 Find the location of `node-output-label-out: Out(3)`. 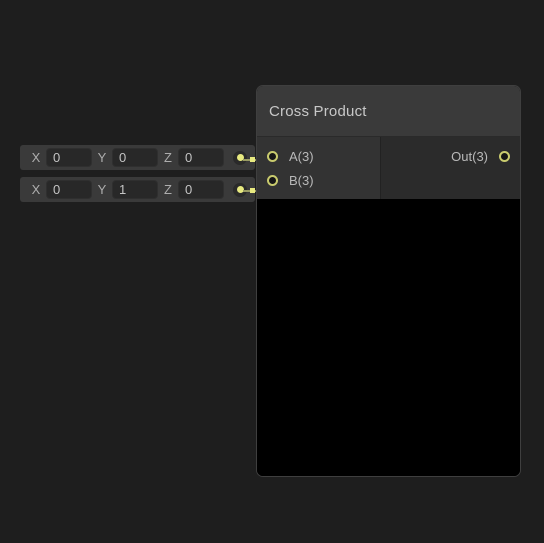

node-output-label-out: Out(3) is located at coordinates (469, 156).